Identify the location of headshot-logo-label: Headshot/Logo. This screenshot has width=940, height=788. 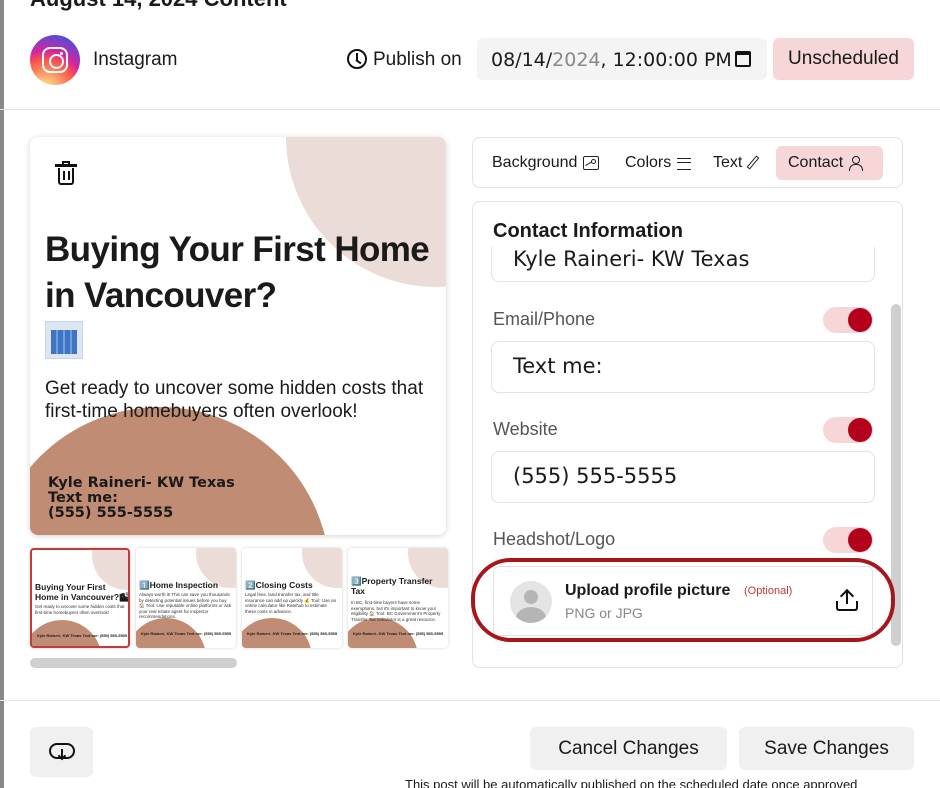
(554, 539).